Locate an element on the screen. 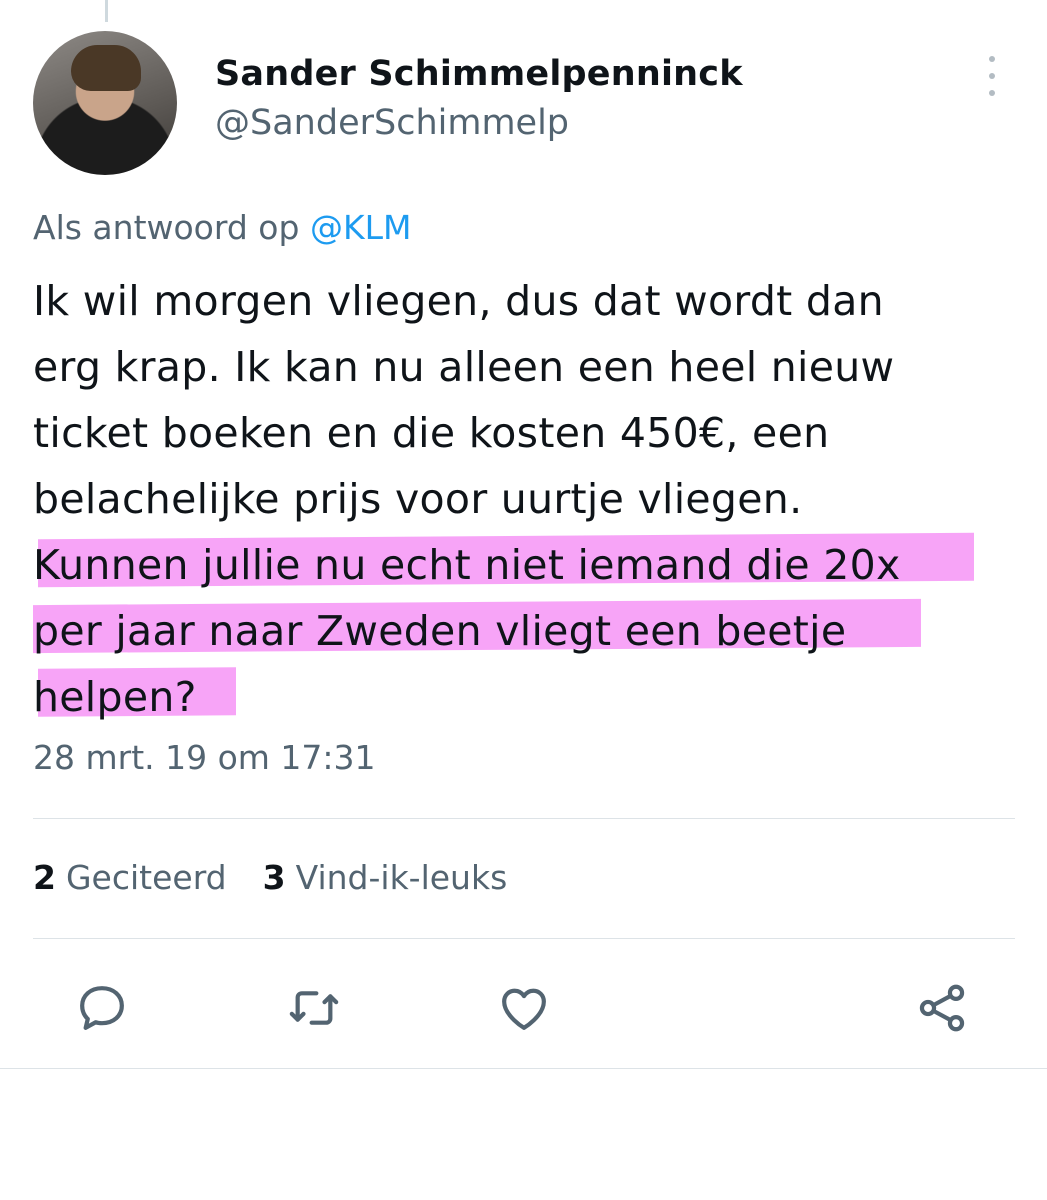  share-icon is located at coordinates (942, 1008).